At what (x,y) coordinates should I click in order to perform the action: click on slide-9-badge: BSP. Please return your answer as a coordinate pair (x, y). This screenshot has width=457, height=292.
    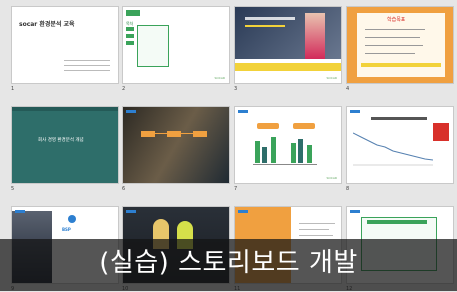
    Looking at the image, I should click on (66, 229).